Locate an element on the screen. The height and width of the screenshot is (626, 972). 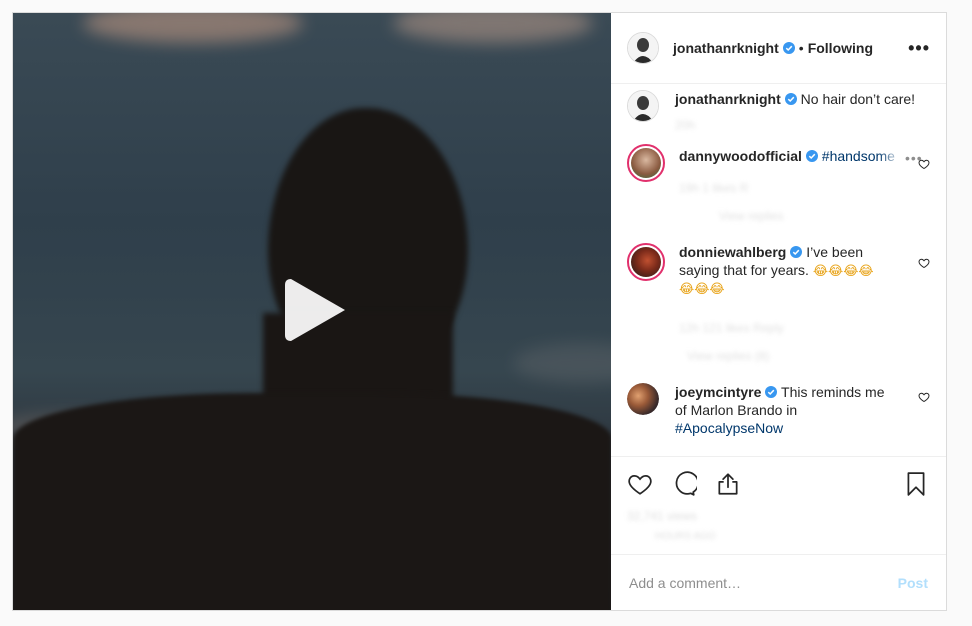
comment-hashtag: #ApocalypseNow is located at coordinates (787, 428).